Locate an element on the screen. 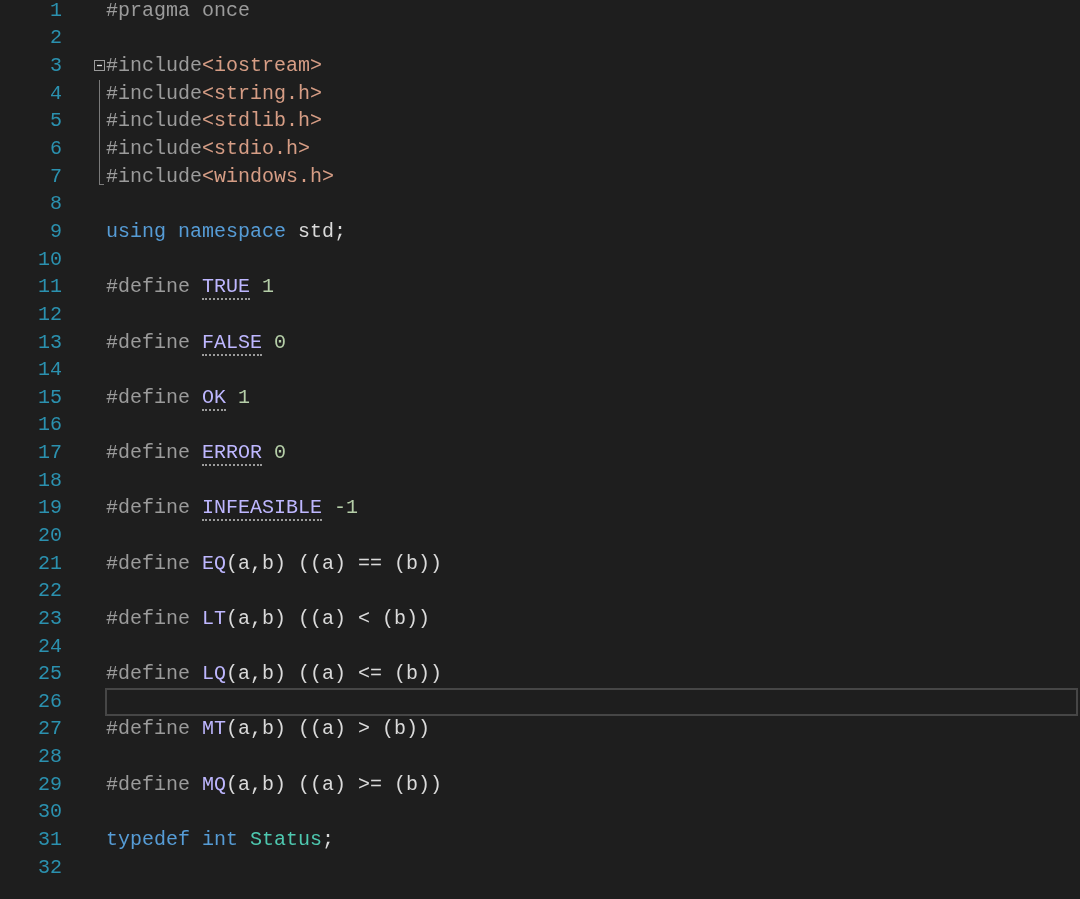  code-line: #define LQ(a,b) ((a) <= (b)) is located at coordinates (274, 674).